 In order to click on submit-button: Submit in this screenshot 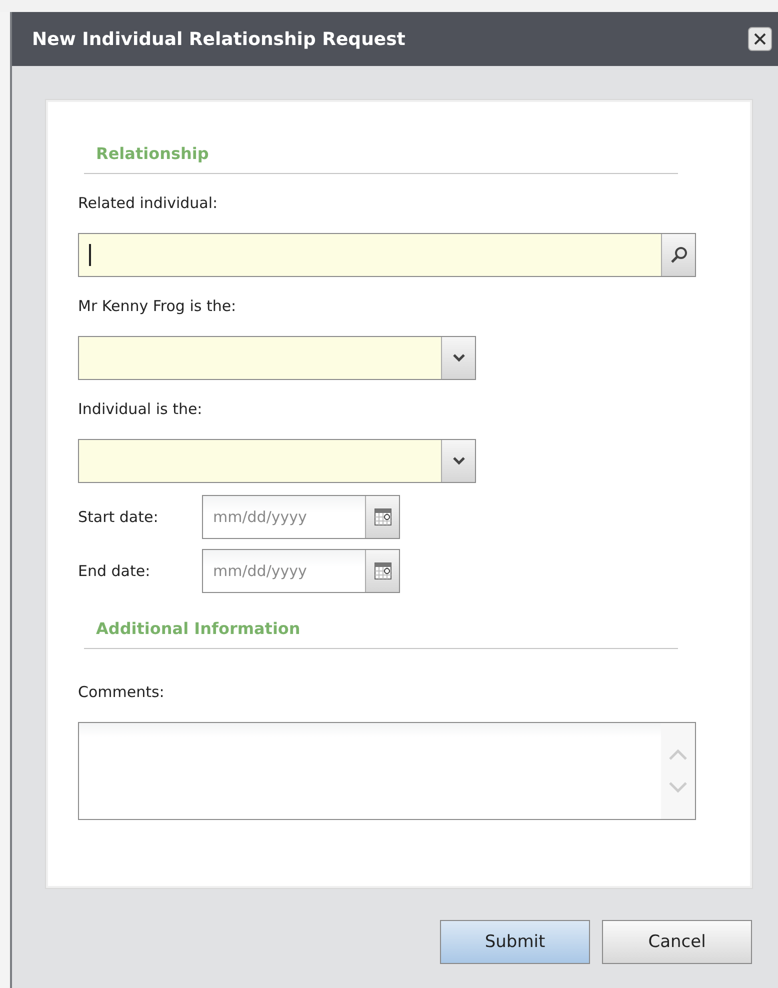, I will do `click(515, 942)`.